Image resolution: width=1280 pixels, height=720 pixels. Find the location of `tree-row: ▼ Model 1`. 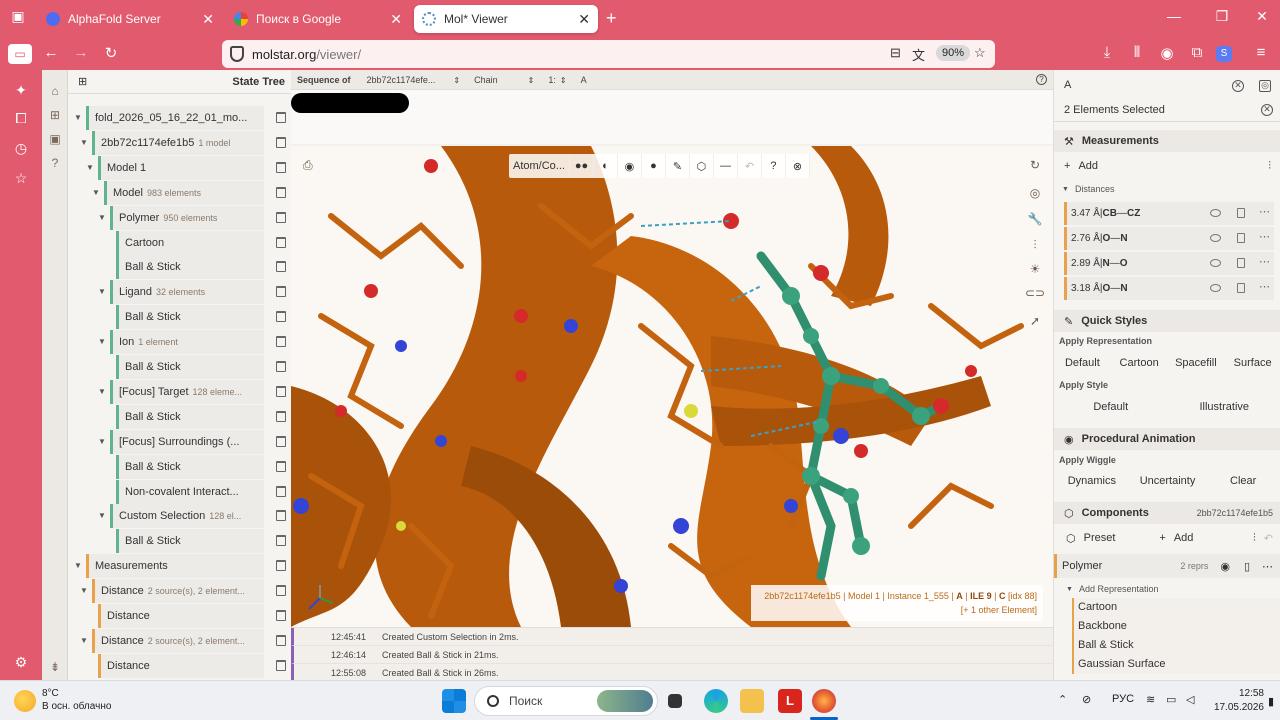

tree-row: ▼ Model 1 is located at coordinates (179, 167).